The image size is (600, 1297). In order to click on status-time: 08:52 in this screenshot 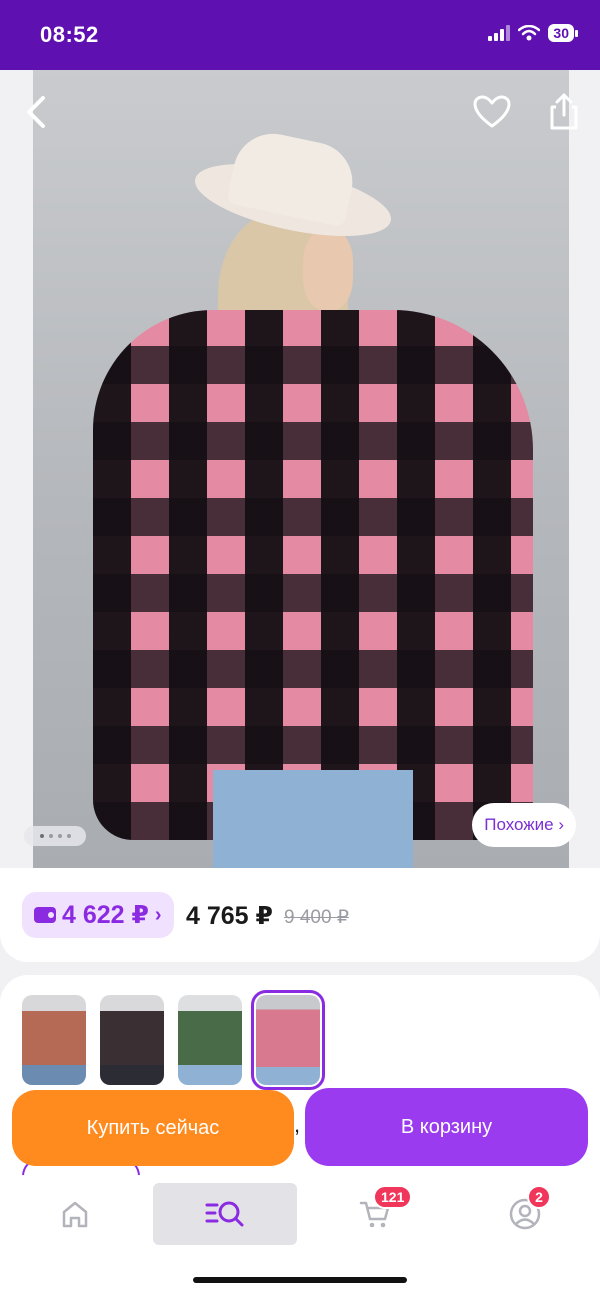, I will do `click(69, 34)`.